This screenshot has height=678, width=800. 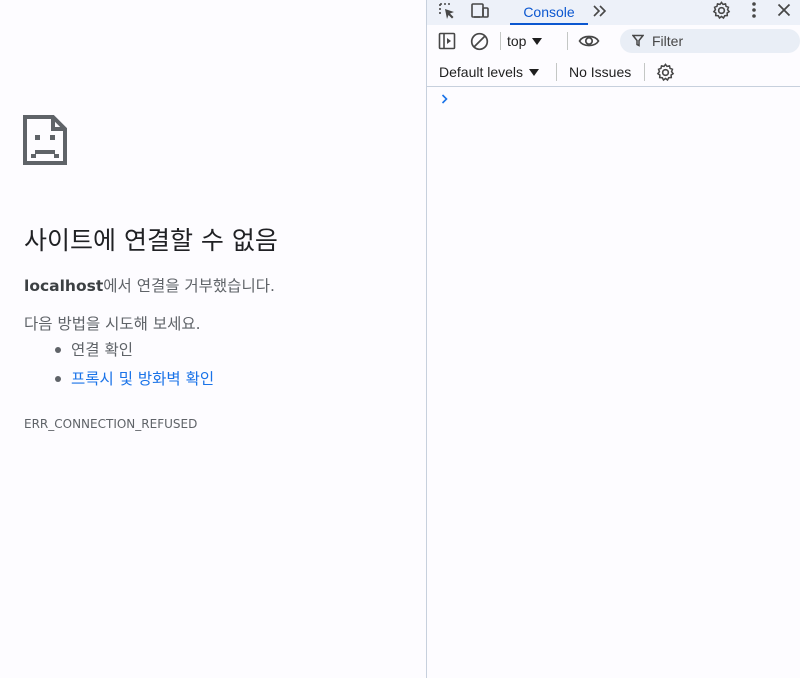 What do you see at coordinates (613, 41) in the screenshot?
I see `console-toolbar: top` at bounding box center [613, 41].